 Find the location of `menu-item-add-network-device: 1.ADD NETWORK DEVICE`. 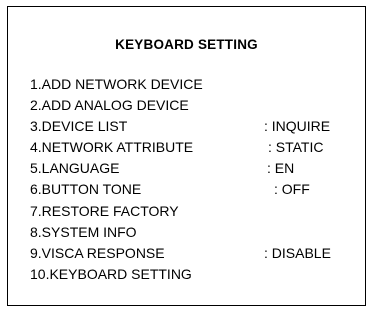

menu-item-add-network-device: 1.ADD NETWORK DEVICE is located at coordinates (190, 84).